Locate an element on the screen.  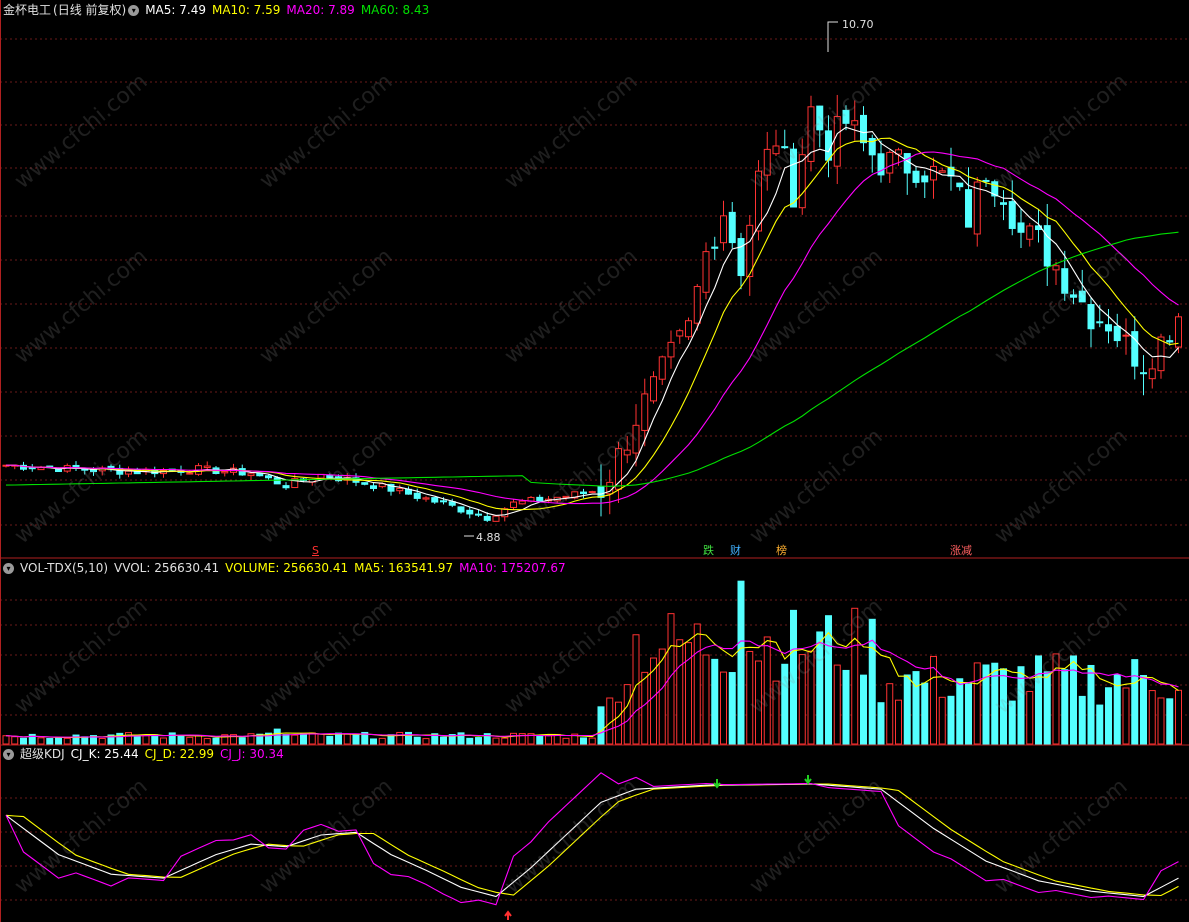
event-tag-drop: 跌 is located at coordinates (708, 550).